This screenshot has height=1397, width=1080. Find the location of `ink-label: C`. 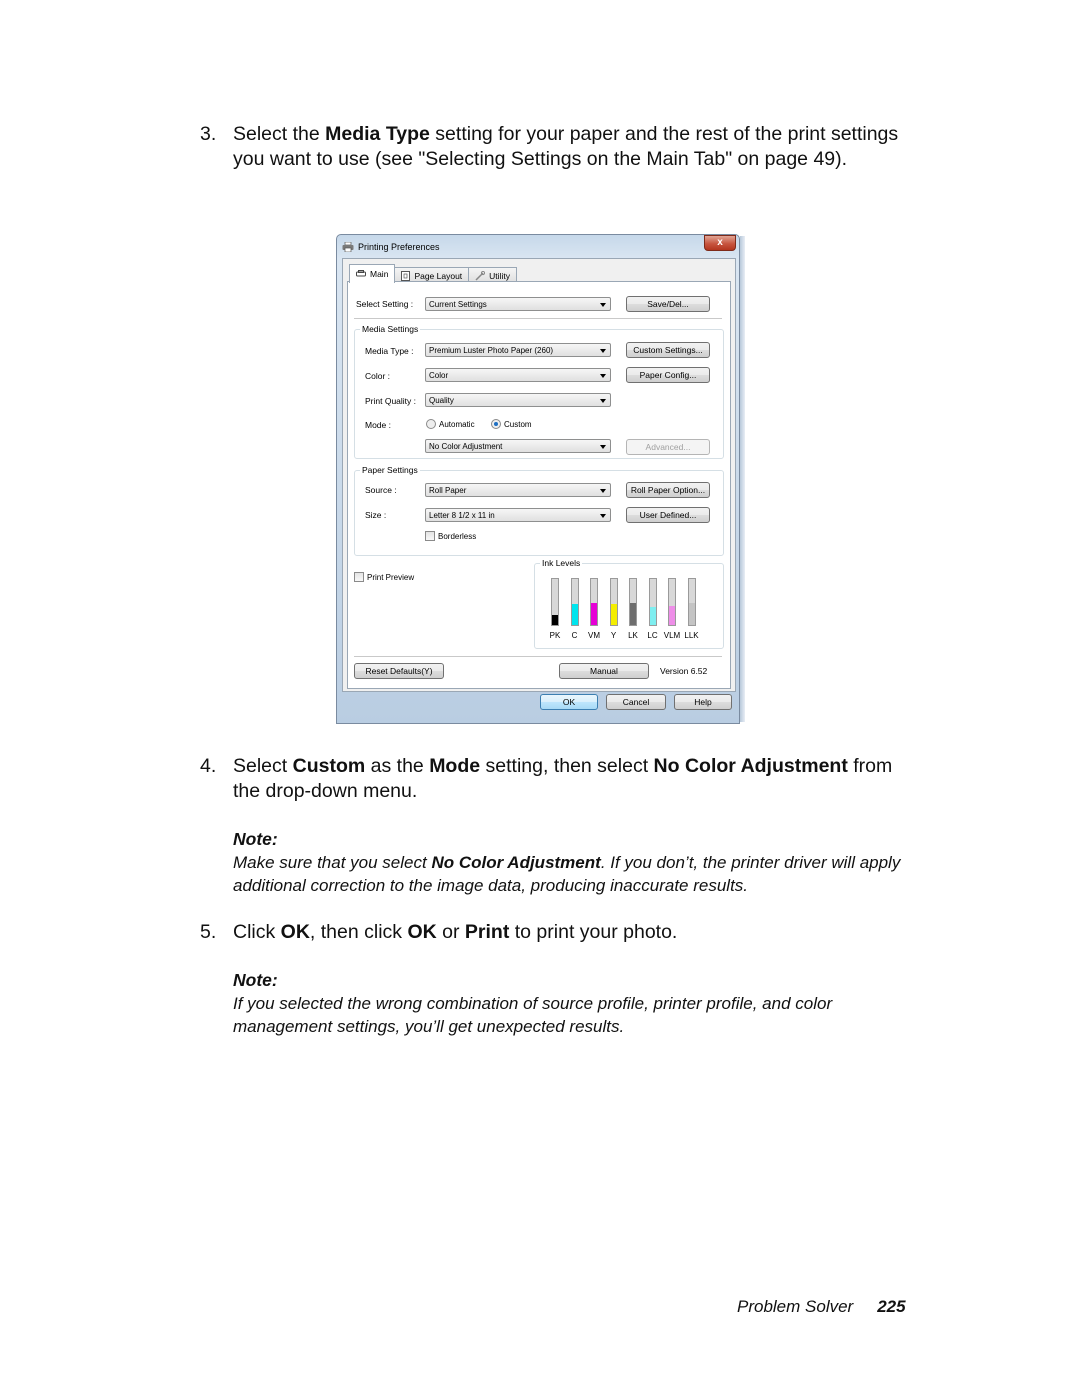

ink-label: C is located at coordinates (574, 635).